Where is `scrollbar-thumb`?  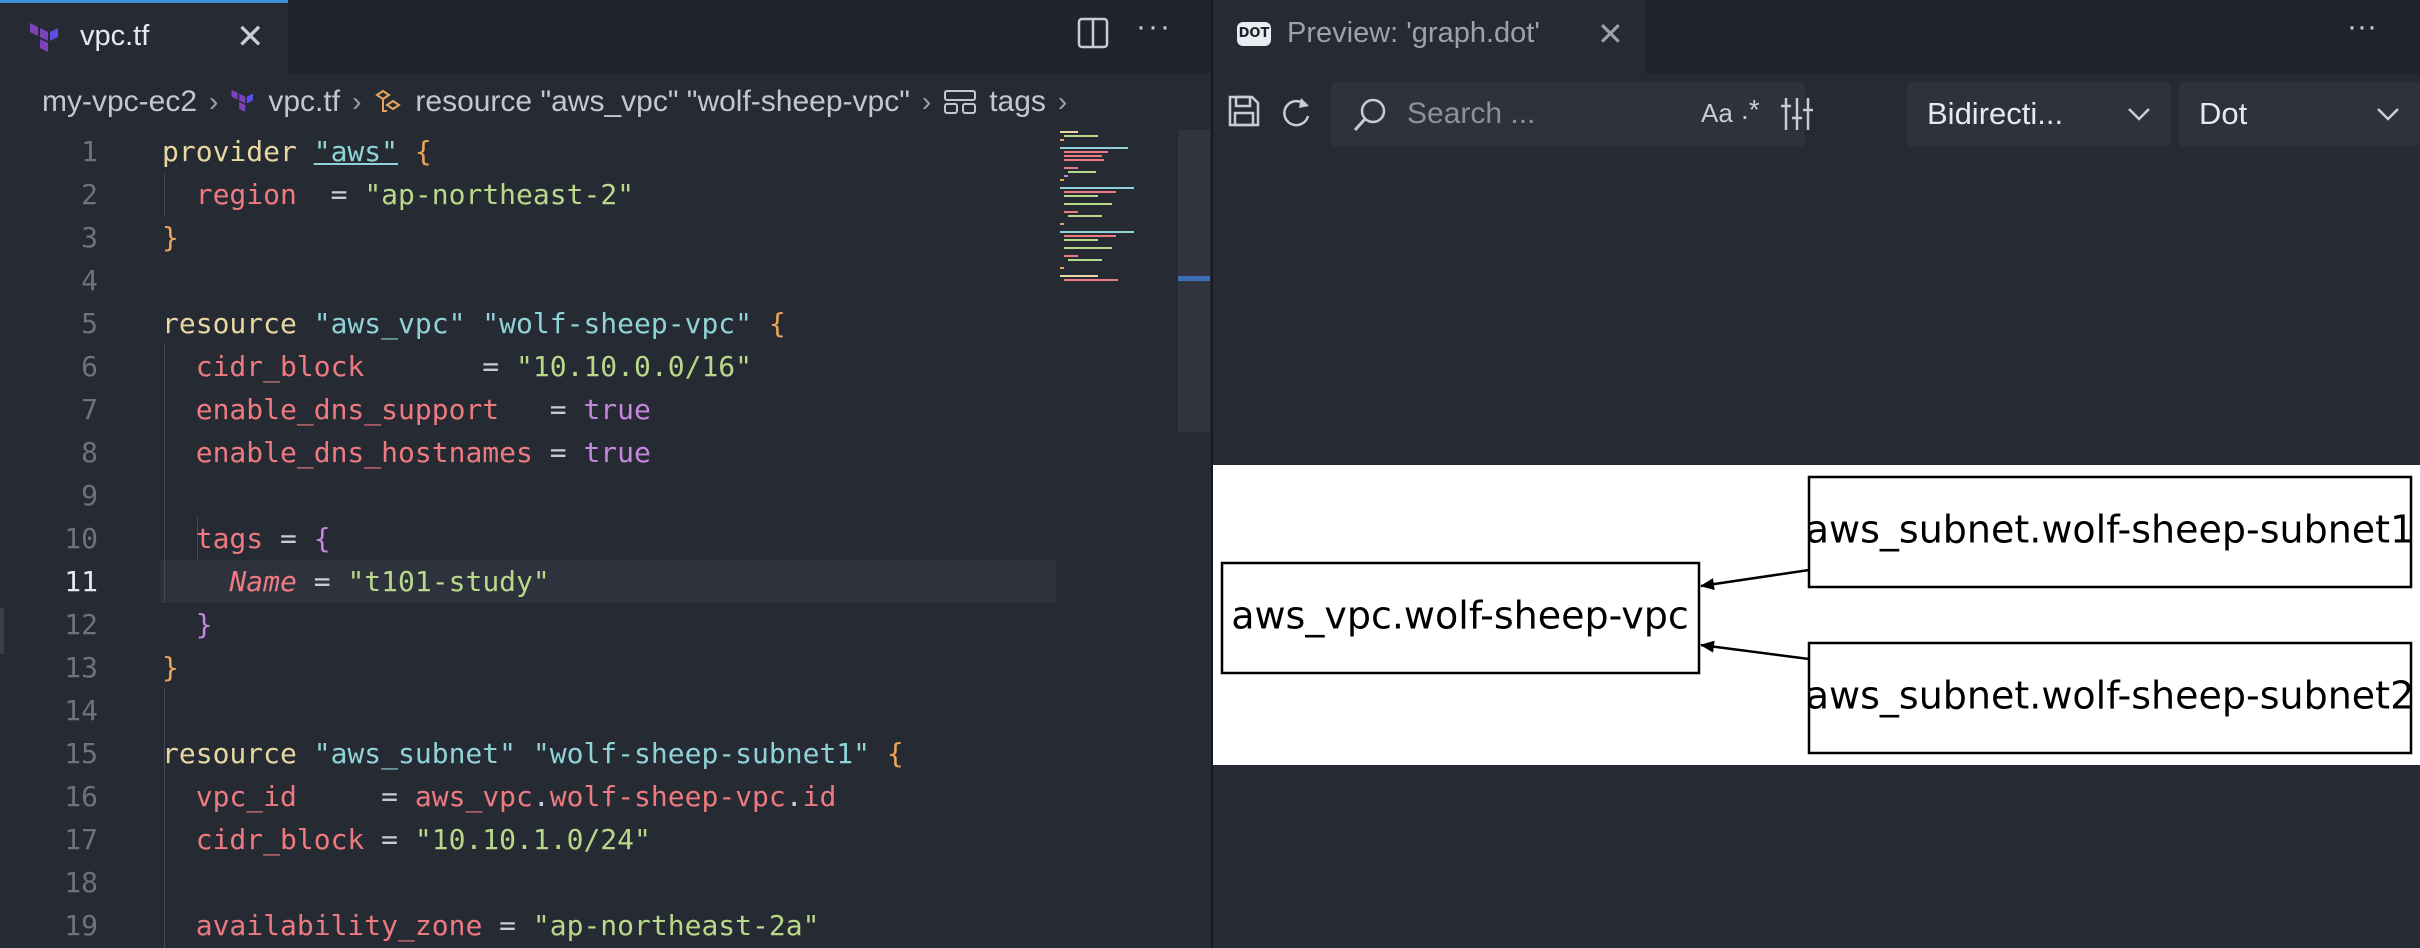 scrollbar-thumb is located at coordinates (1194, 281).